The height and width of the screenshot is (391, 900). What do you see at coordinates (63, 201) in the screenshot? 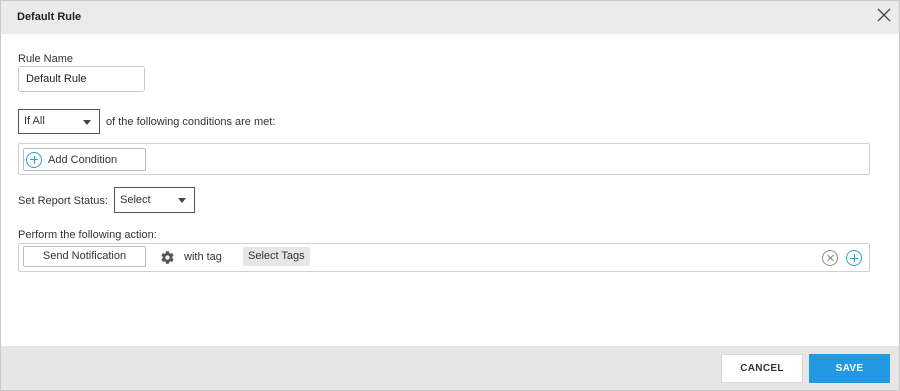
I see `report-status-label: Set Report Status:` at bounding box center [63, 201].